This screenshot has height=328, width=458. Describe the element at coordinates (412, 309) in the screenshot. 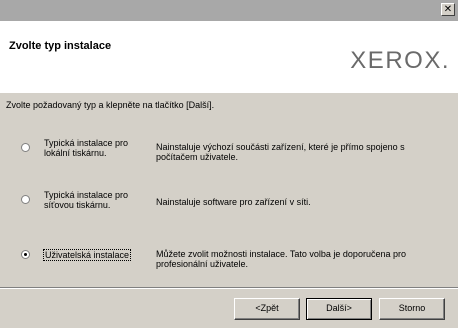

I see `cancel-button: Storno` at that location.